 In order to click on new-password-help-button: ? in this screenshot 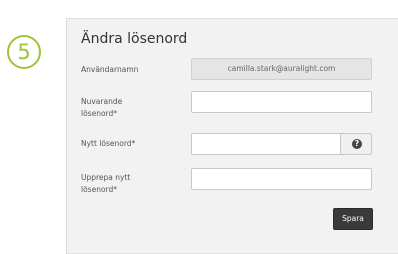, I will do `click(356, 144)`.